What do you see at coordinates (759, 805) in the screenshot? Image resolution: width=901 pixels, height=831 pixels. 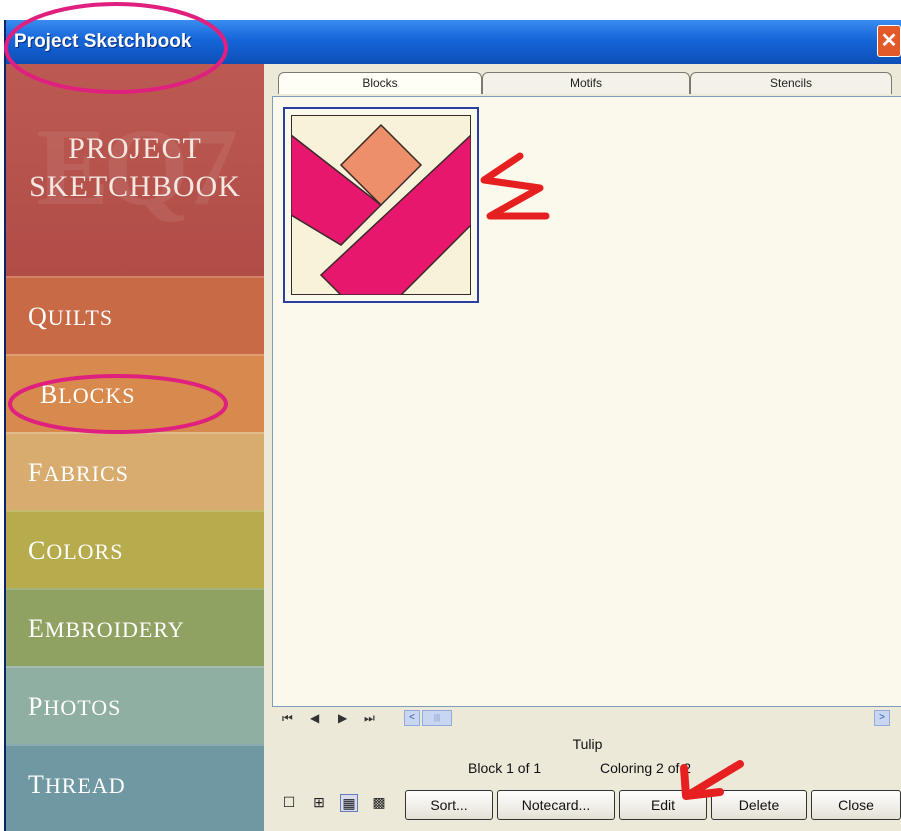 I see `delete-button: Delete` at bounding box center [759, 805].